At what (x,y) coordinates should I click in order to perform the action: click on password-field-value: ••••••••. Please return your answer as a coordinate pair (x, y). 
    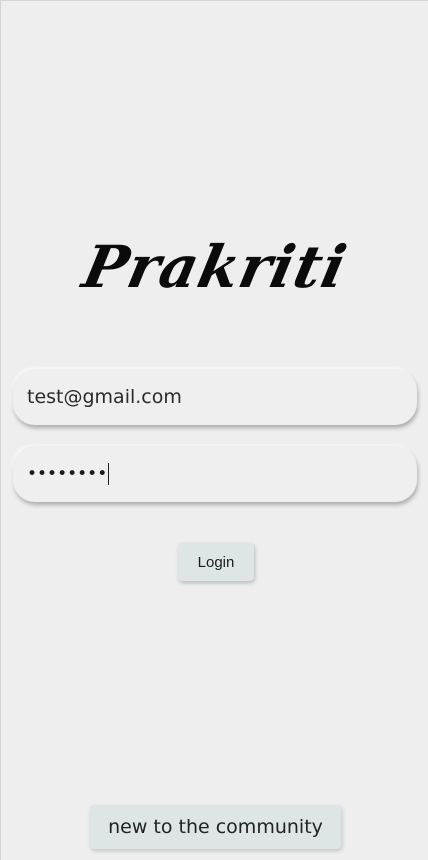
    Looking at the image, I should click on (67, 474).